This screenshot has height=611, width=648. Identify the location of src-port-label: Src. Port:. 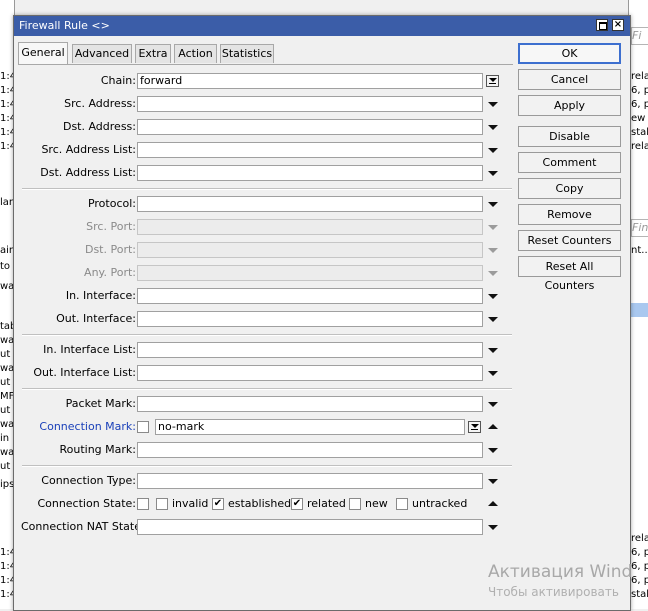
(111, 226).